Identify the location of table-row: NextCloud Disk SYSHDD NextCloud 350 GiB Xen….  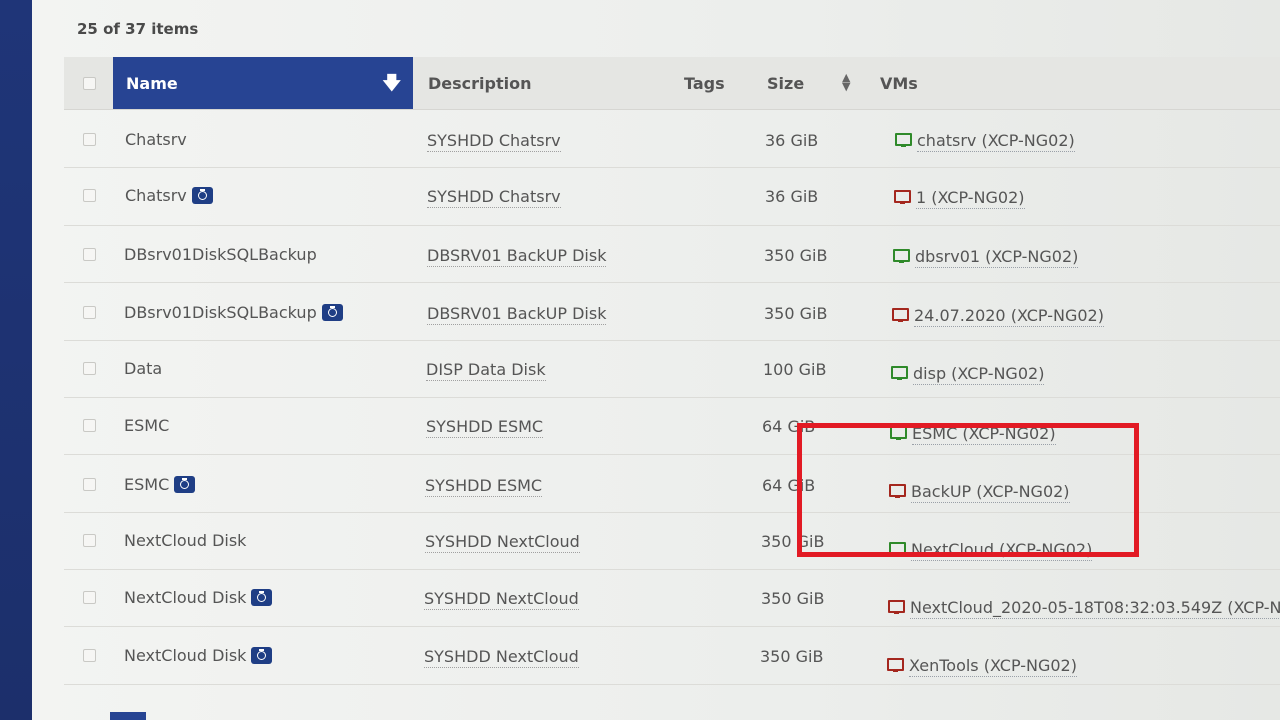
(672, 656).